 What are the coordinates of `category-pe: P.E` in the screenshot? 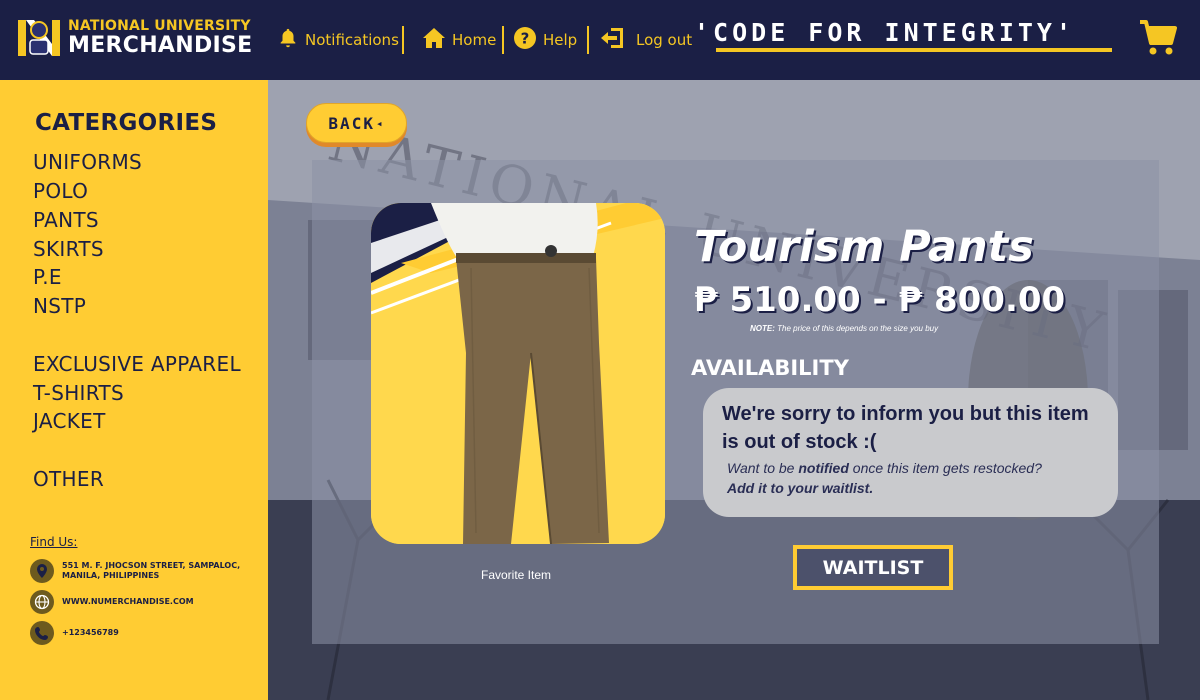 It's located at (47, 277).